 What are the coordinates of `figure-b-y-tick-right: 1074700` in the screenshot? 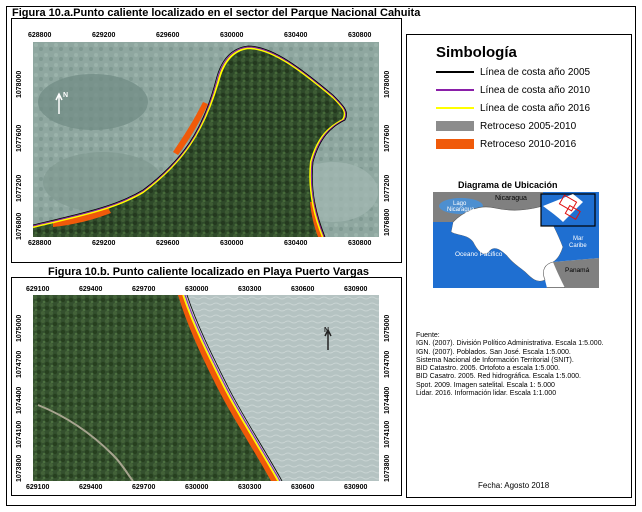 It's located at (387, 364).